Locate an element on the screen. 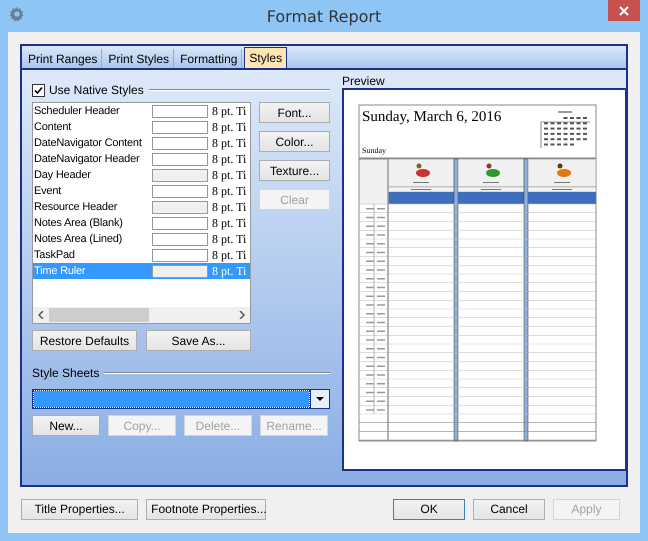 The image size is (648, 541). group-label: Style Sheets is located at coordinates (66, 373).